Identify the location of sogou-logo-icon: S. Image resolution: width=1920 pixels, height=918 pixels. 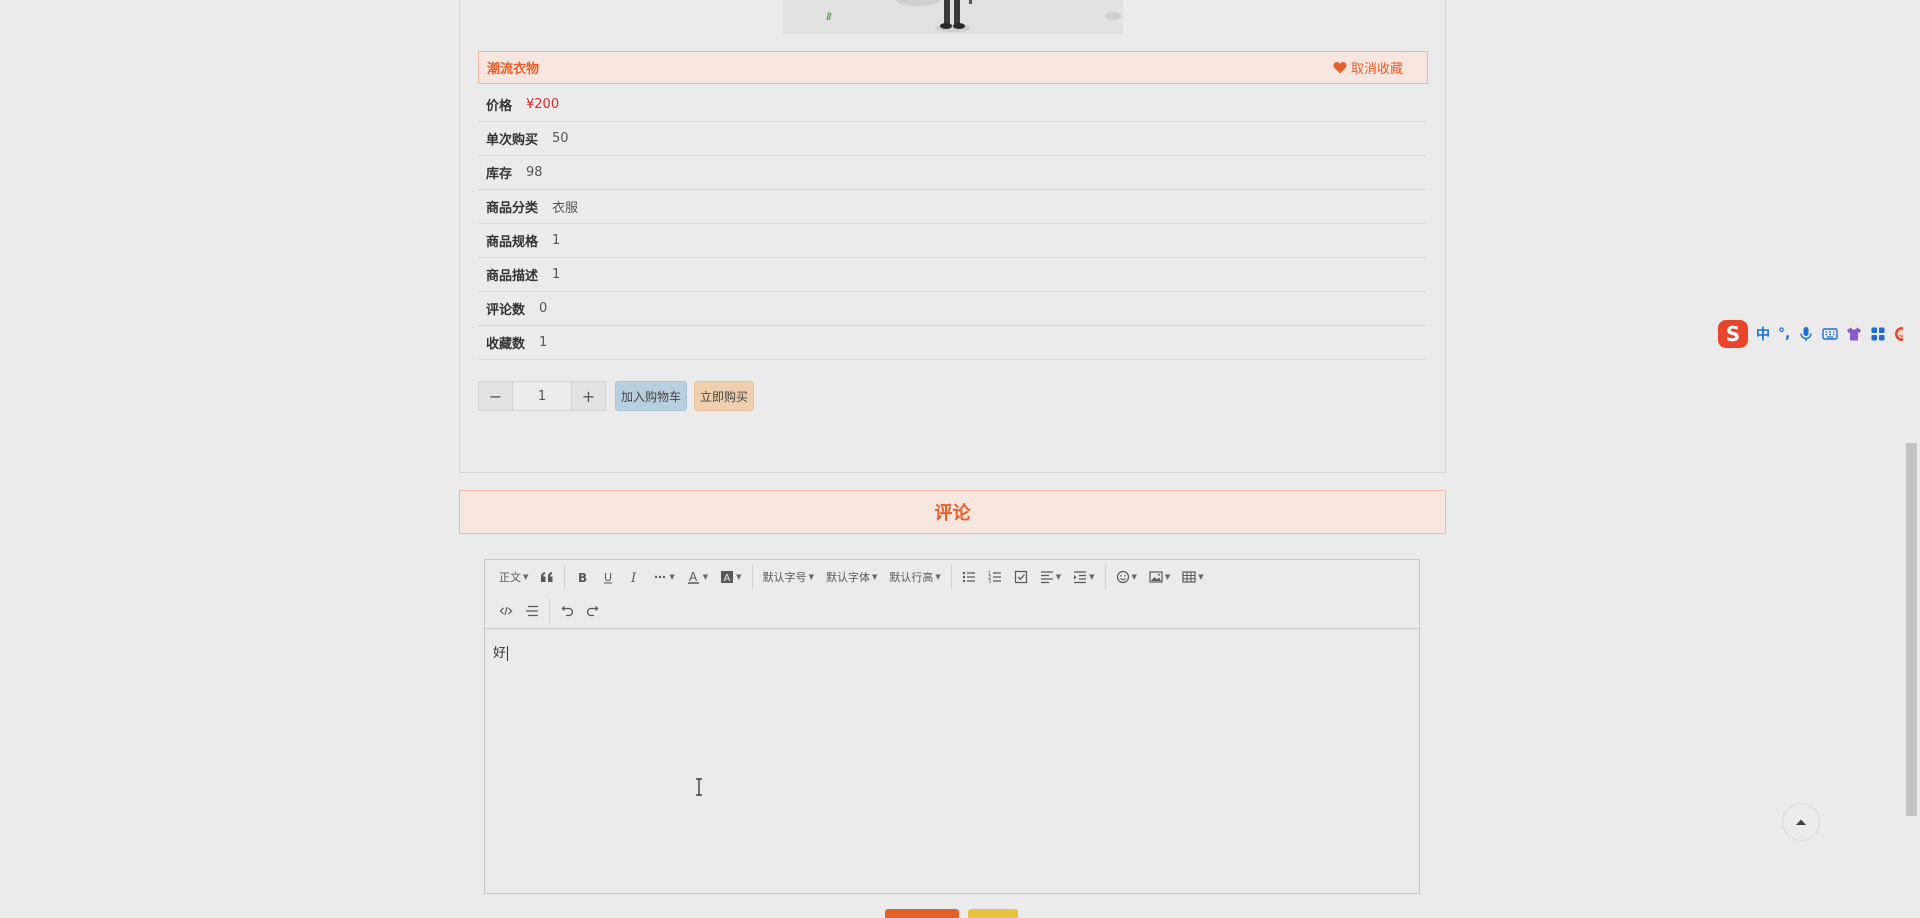
(1733, 334).